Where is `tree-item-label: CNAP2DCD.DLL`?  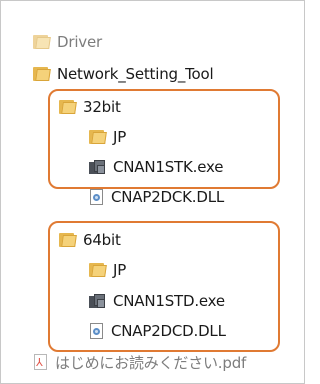
tree-item-label: CNAP2DCD.DLL is located at coordinates (168, 331).